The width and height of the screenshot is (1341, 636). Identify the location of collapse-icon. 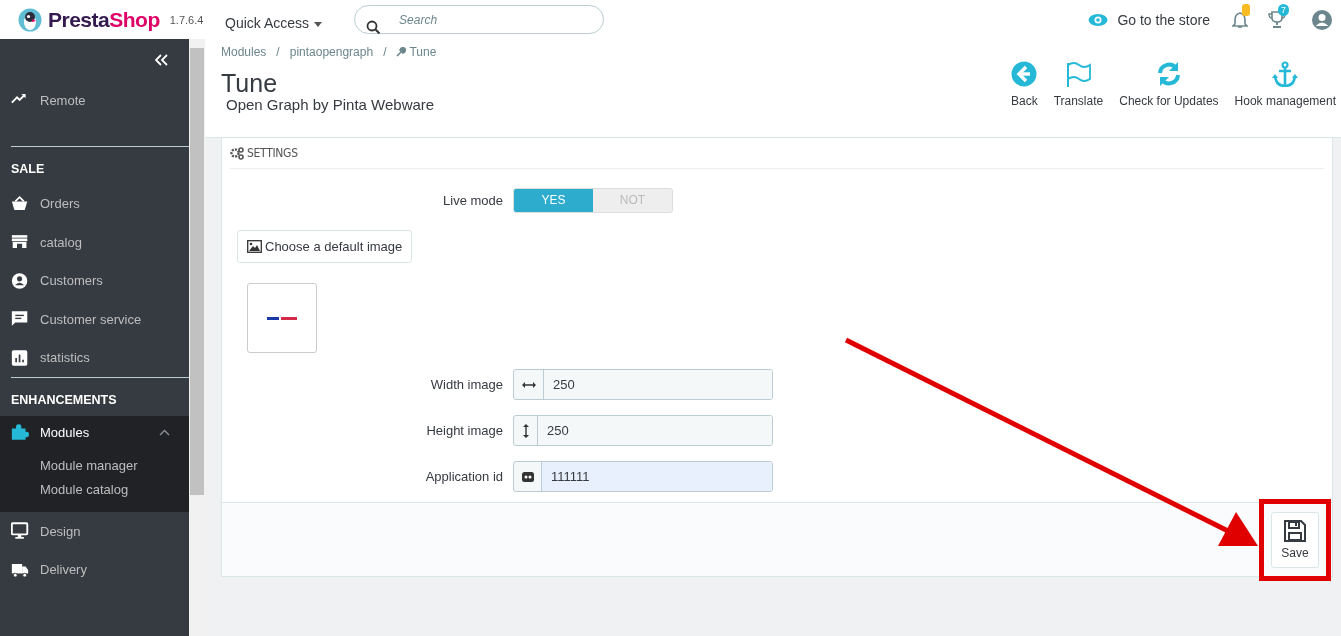
(161, 60).